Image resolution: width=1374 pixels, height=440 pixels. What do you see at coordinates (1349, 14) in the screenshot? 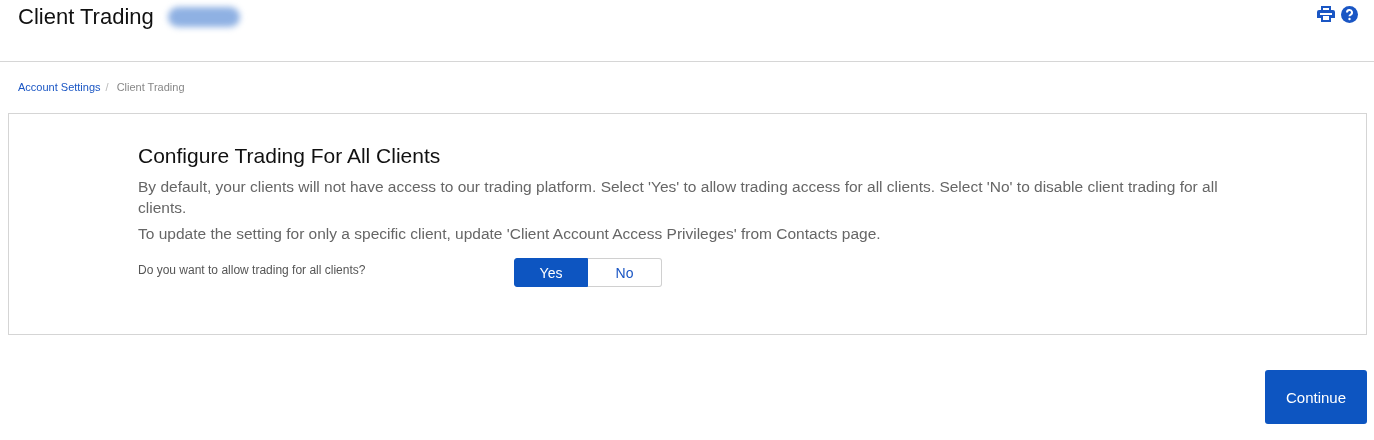
I see `help-icon` at bounding box center [1349, 14].